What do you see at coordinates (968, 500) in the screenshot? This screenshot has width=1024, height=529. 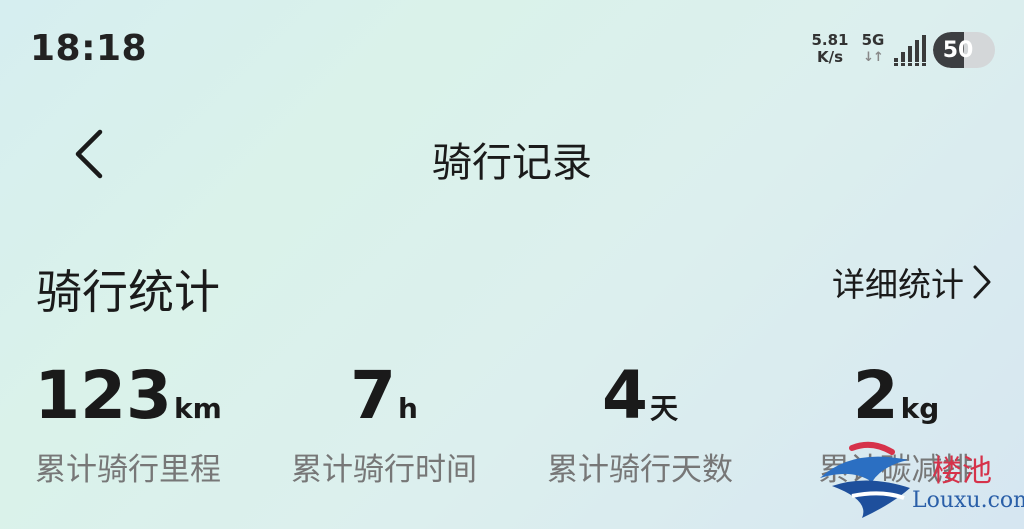 I see `watermark-en: Louxu.com` at bounding box center [968, 500].